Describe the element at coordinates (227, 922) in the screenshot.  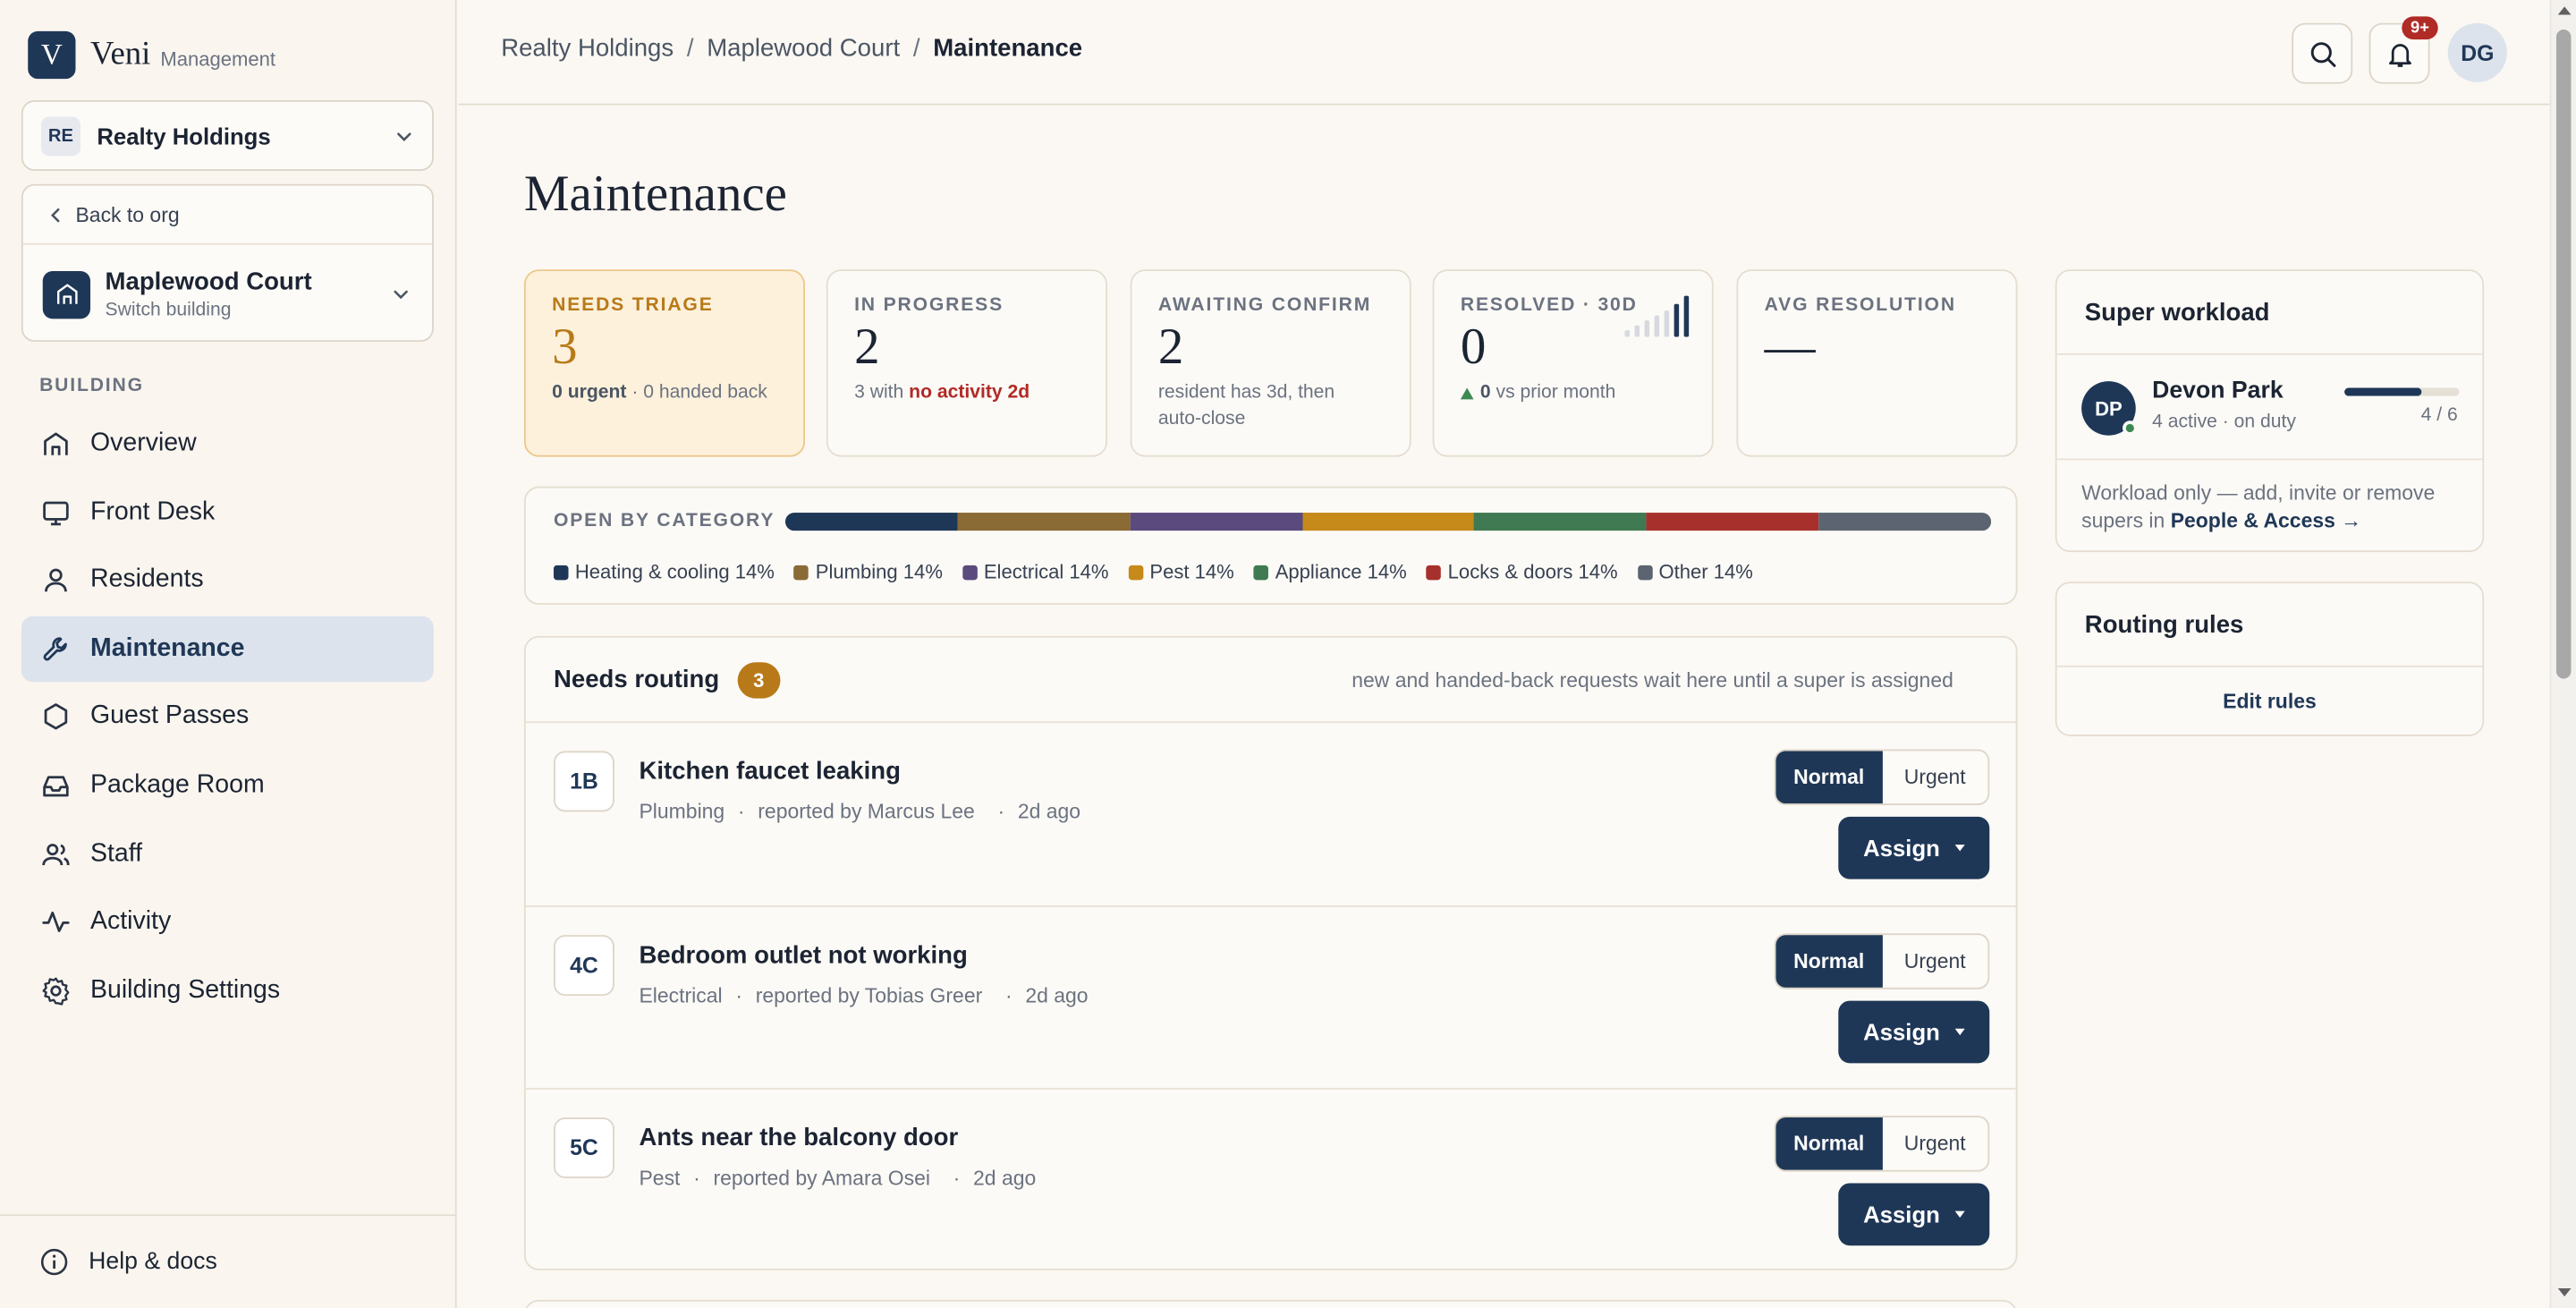
I see `sidebar-item-activity: Activity` at that location.